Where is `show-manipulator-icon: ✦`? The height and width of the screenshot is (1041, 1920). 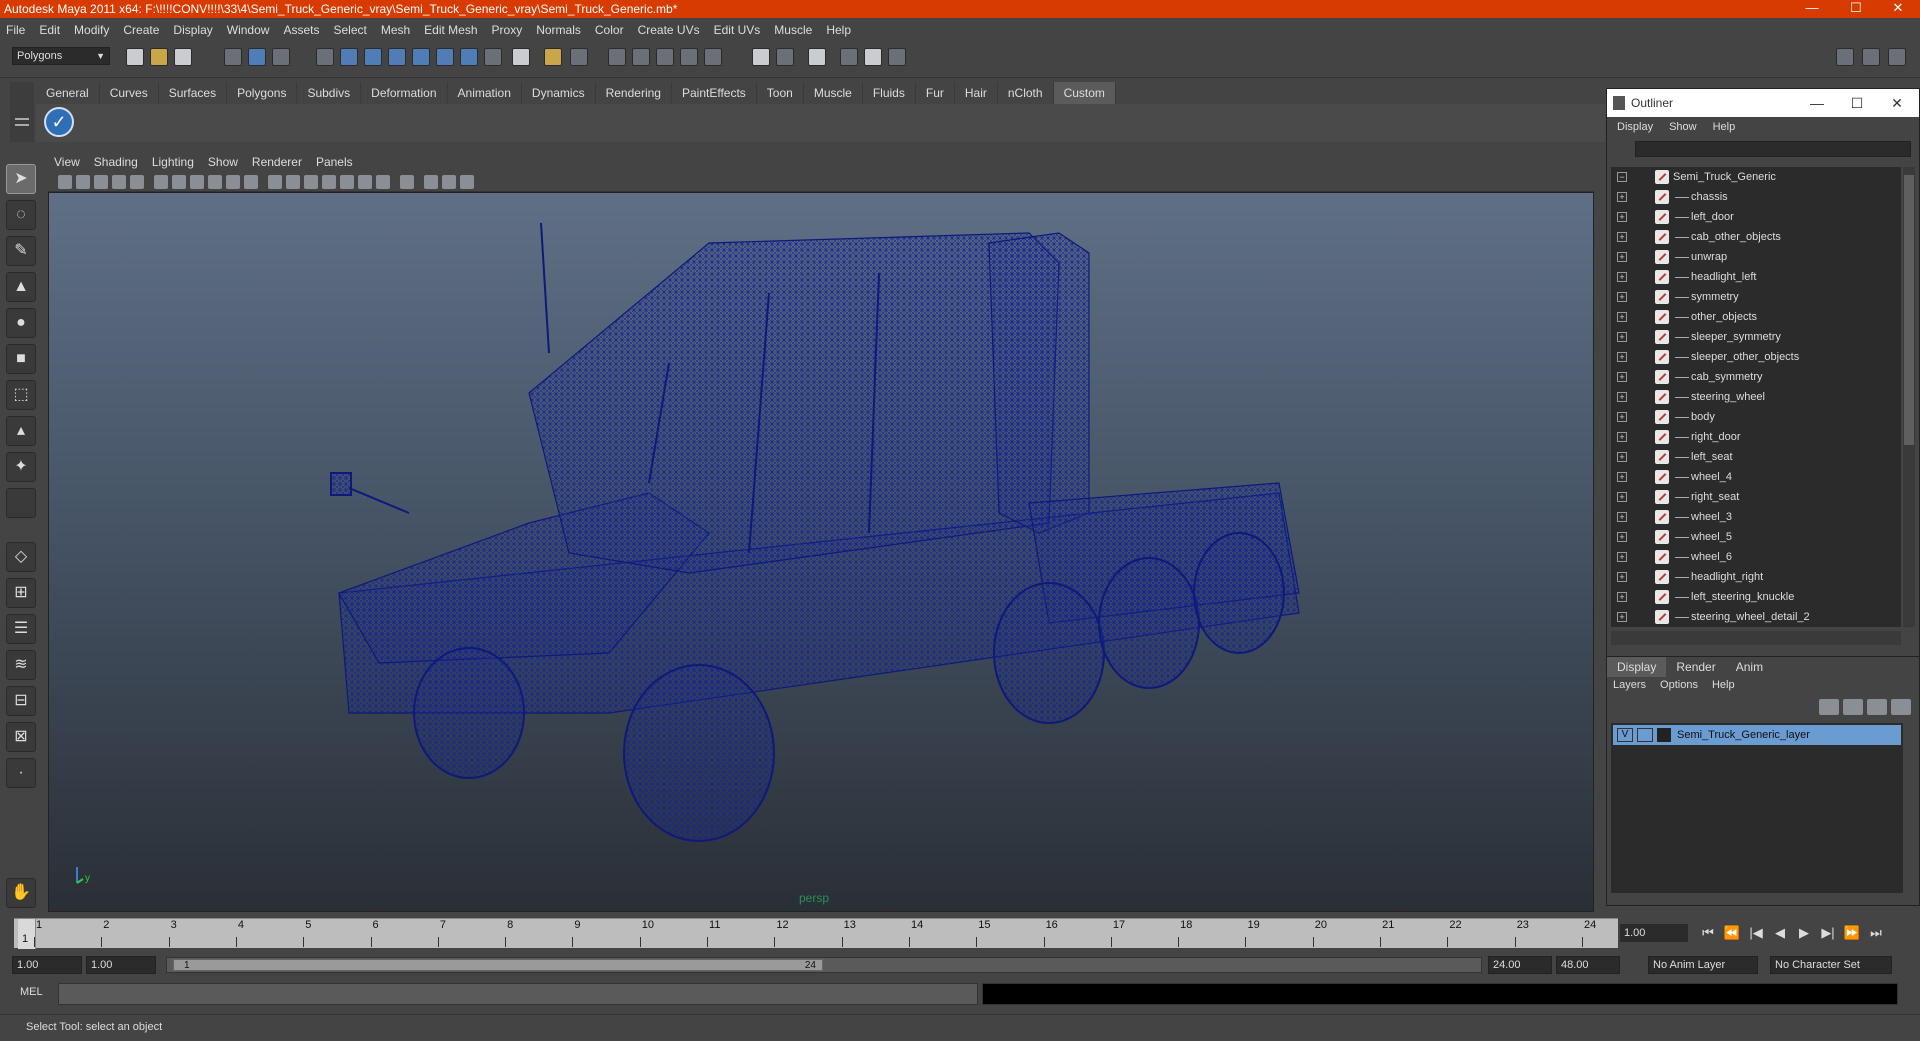 show-manipulator-icon: ✦ is located at coordinates (21, 467).